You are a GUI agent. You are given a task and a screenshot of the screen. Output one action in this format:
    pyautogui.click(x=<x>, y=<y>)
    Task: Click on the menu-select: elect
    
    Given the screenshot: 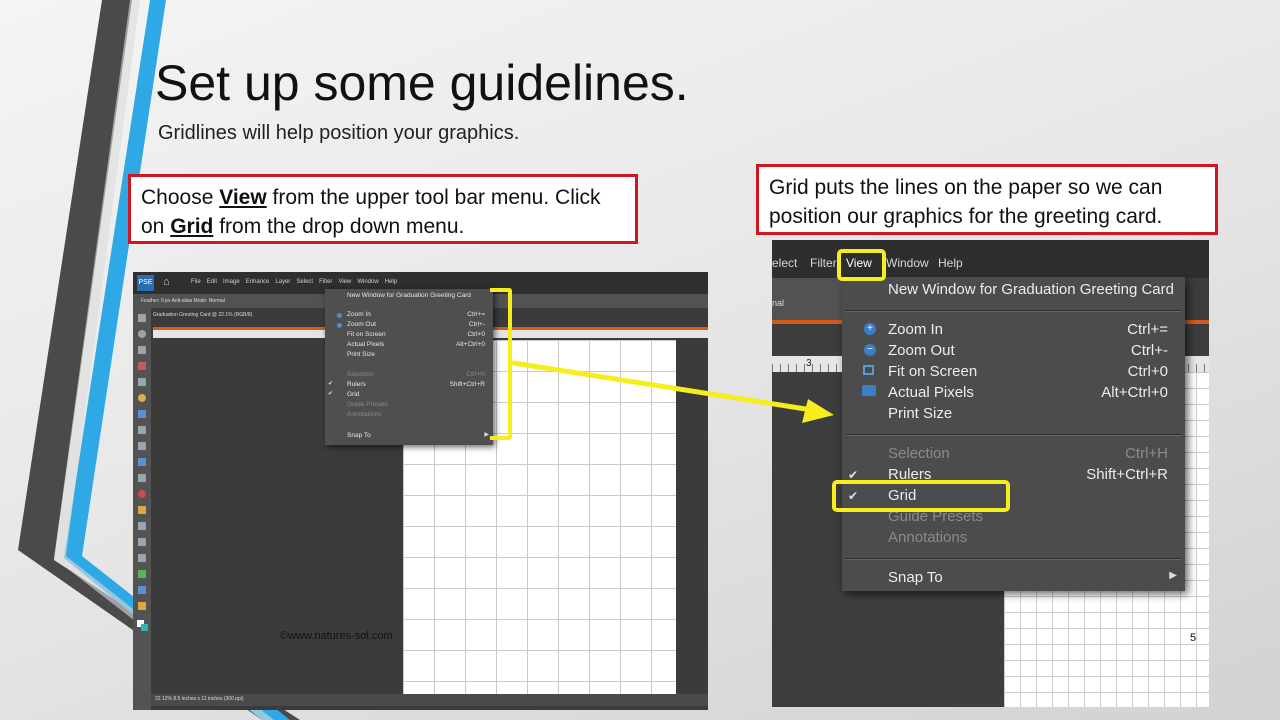 What is the action you would take?
    pyautogui.click(x=784, y=263)
    